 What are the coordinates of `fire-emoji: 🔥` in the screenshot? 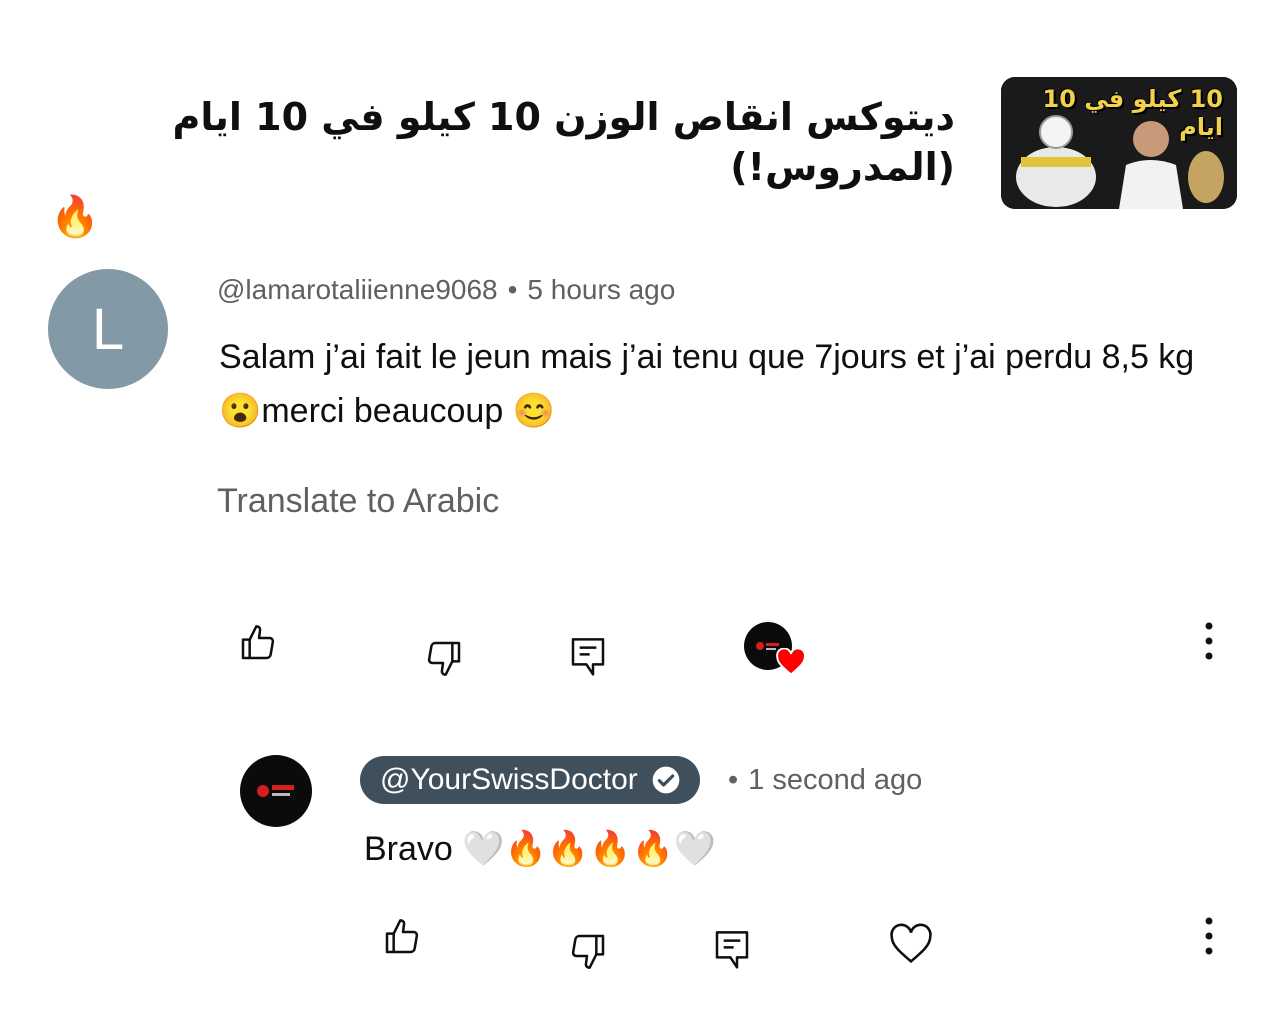 It's located at (75, 217).